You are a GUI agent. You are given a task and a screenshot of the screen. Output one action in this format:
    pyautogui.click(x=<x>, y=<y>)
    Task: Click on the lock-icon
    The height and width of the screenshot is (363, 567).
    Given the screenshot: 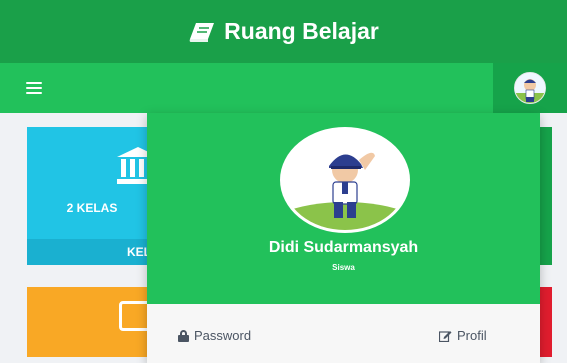 What is the action you would take?
    pyautogui.click(x=183, y=335)
    